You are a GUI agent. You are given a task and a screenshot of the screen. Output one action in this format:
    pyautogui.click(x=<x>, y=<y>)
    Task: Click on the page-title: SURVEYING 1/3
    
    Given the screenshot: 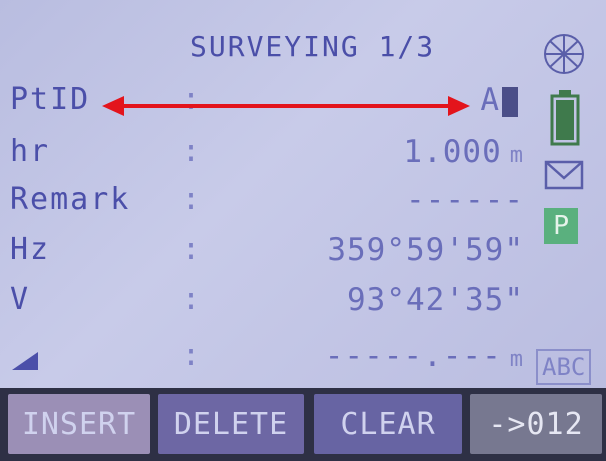 What is the action you would take?
    pyautogui.click(x=313, y=46)
    